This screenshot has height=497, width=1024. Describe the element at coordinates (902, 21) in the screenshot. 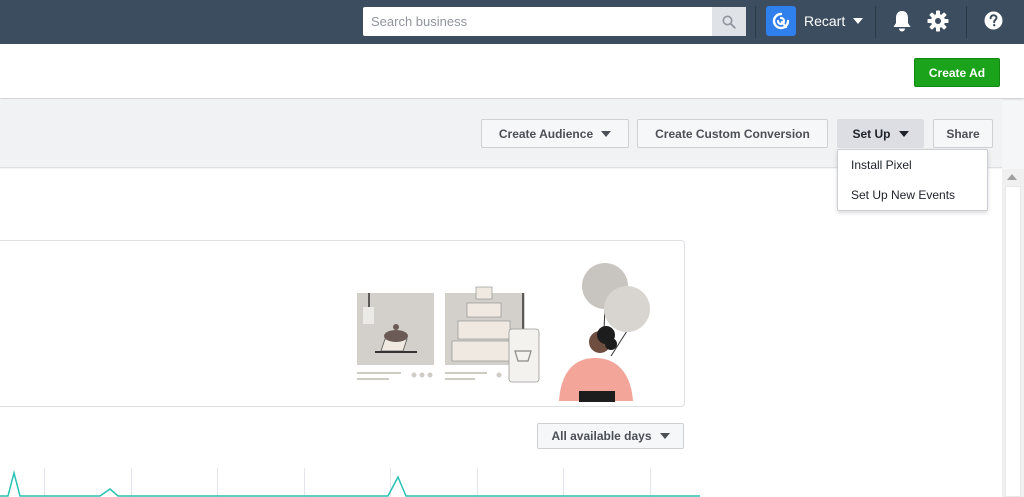

I see `bell-icon` at that location.